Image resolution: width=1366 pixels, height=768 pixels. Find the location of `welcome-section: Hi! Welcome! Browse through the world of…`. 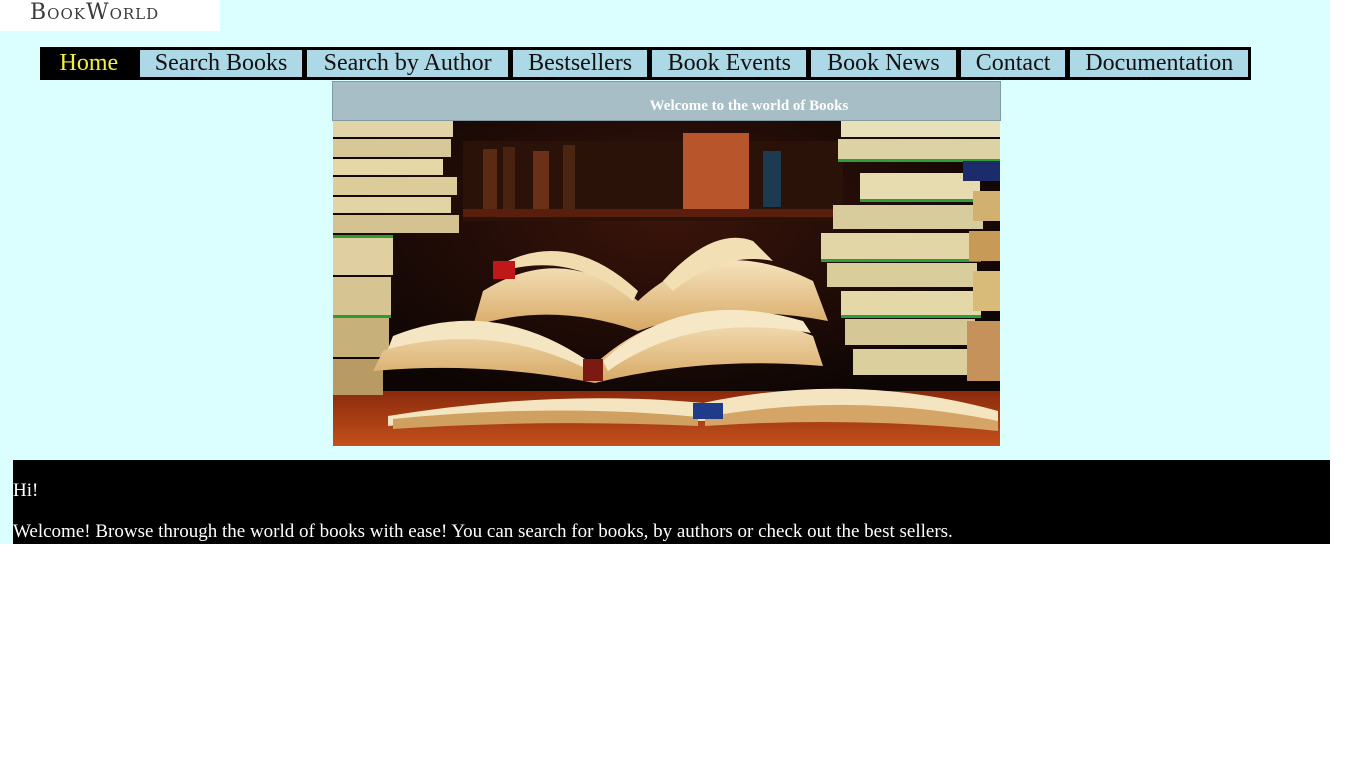

welcome-section: Hi! Welcome! Browse through the world of… is located at coordinates (671, 502).